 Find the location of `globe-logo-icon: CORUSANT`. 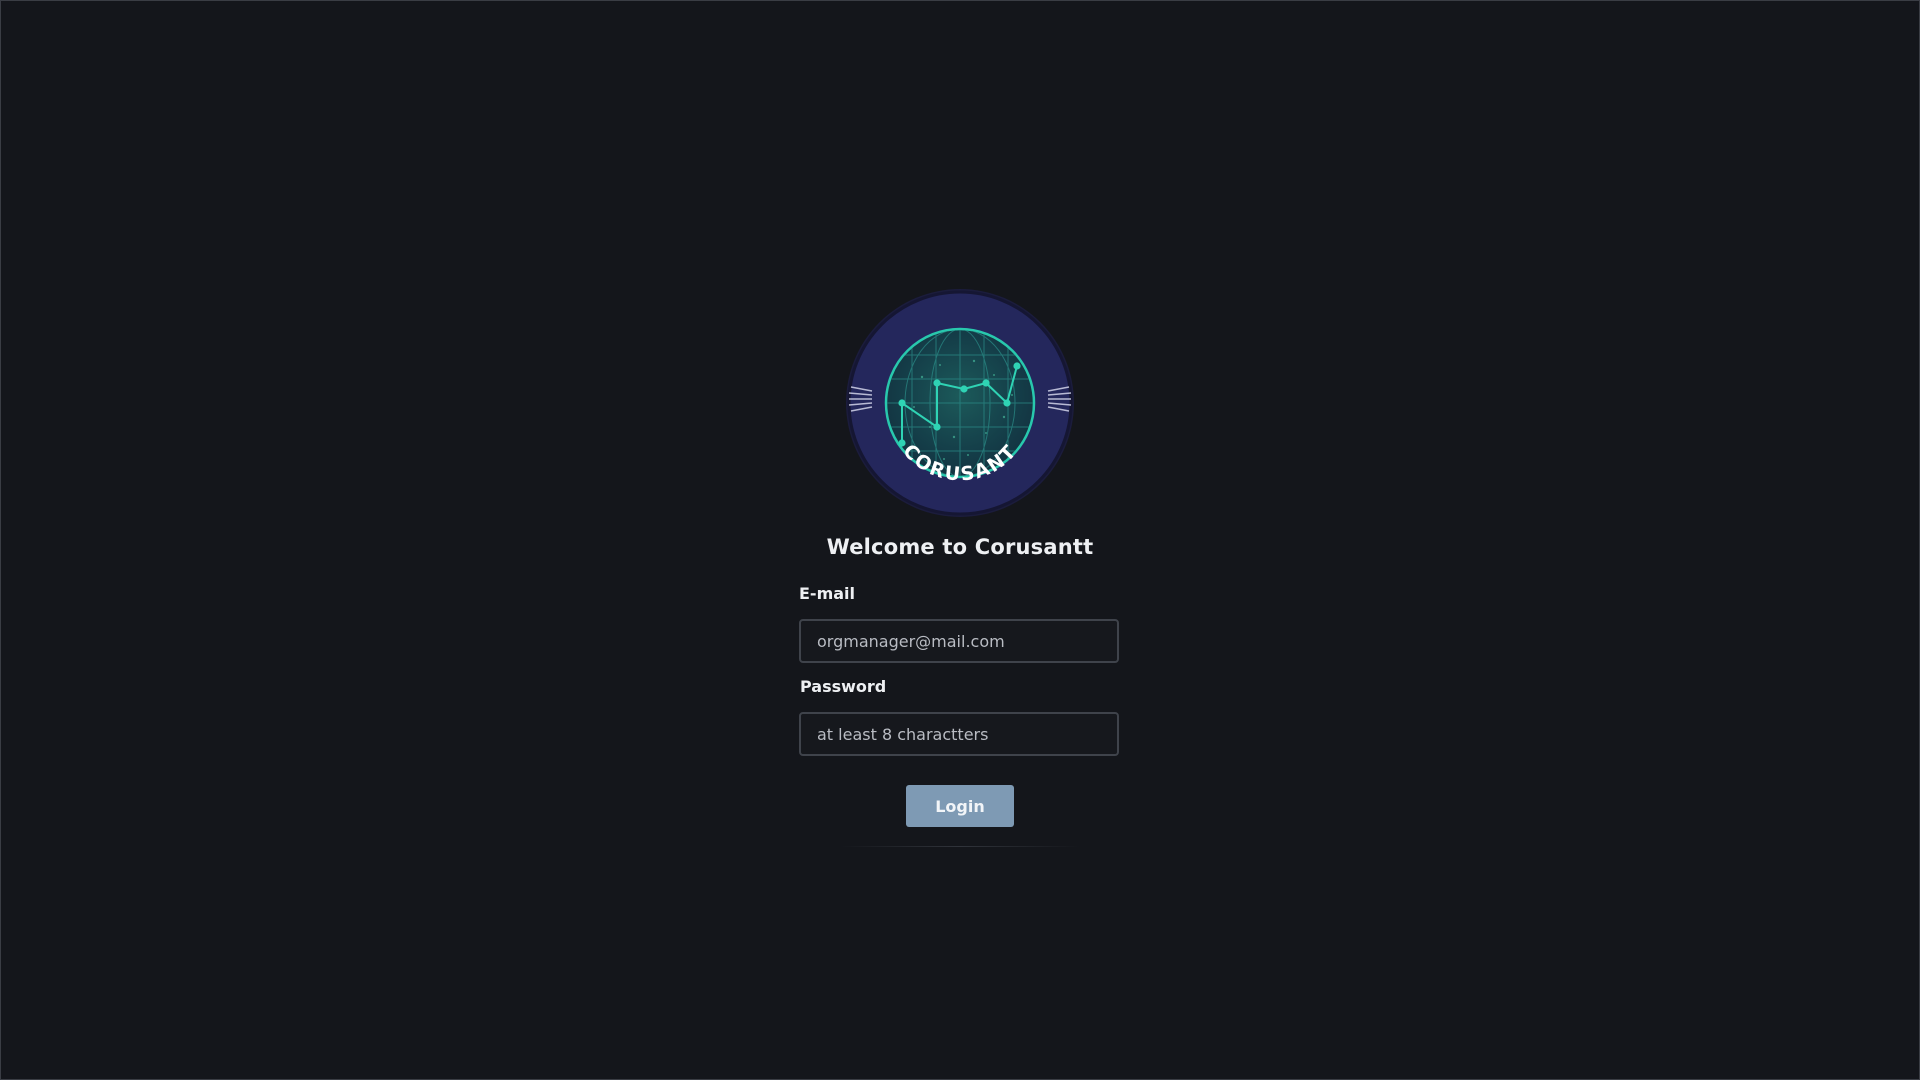

globe-logo-icon: CORUSANT is located at coordinates (960, 403).